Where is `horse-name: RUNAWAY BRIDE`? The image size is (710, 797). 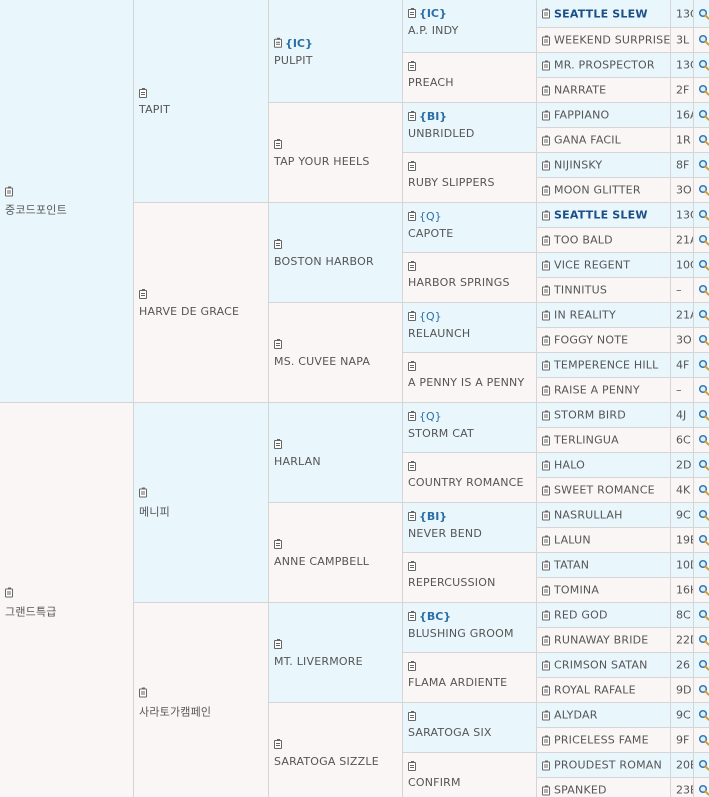
horse-name: RUNAWAY BRIDE is located at coordinates (601, 640).